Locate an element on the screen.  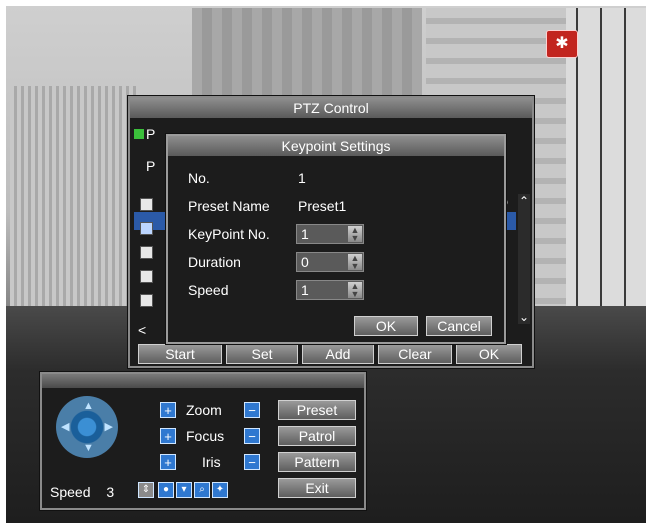
arrow-up-icon: ▲ is located at coordinates (88, 406).